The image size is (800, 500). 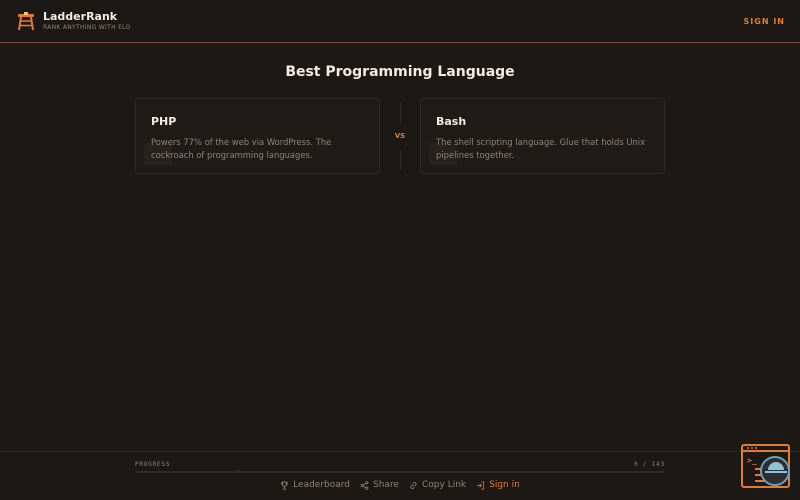 I want to click on option-name: Bash, so click(x=451, y=121).